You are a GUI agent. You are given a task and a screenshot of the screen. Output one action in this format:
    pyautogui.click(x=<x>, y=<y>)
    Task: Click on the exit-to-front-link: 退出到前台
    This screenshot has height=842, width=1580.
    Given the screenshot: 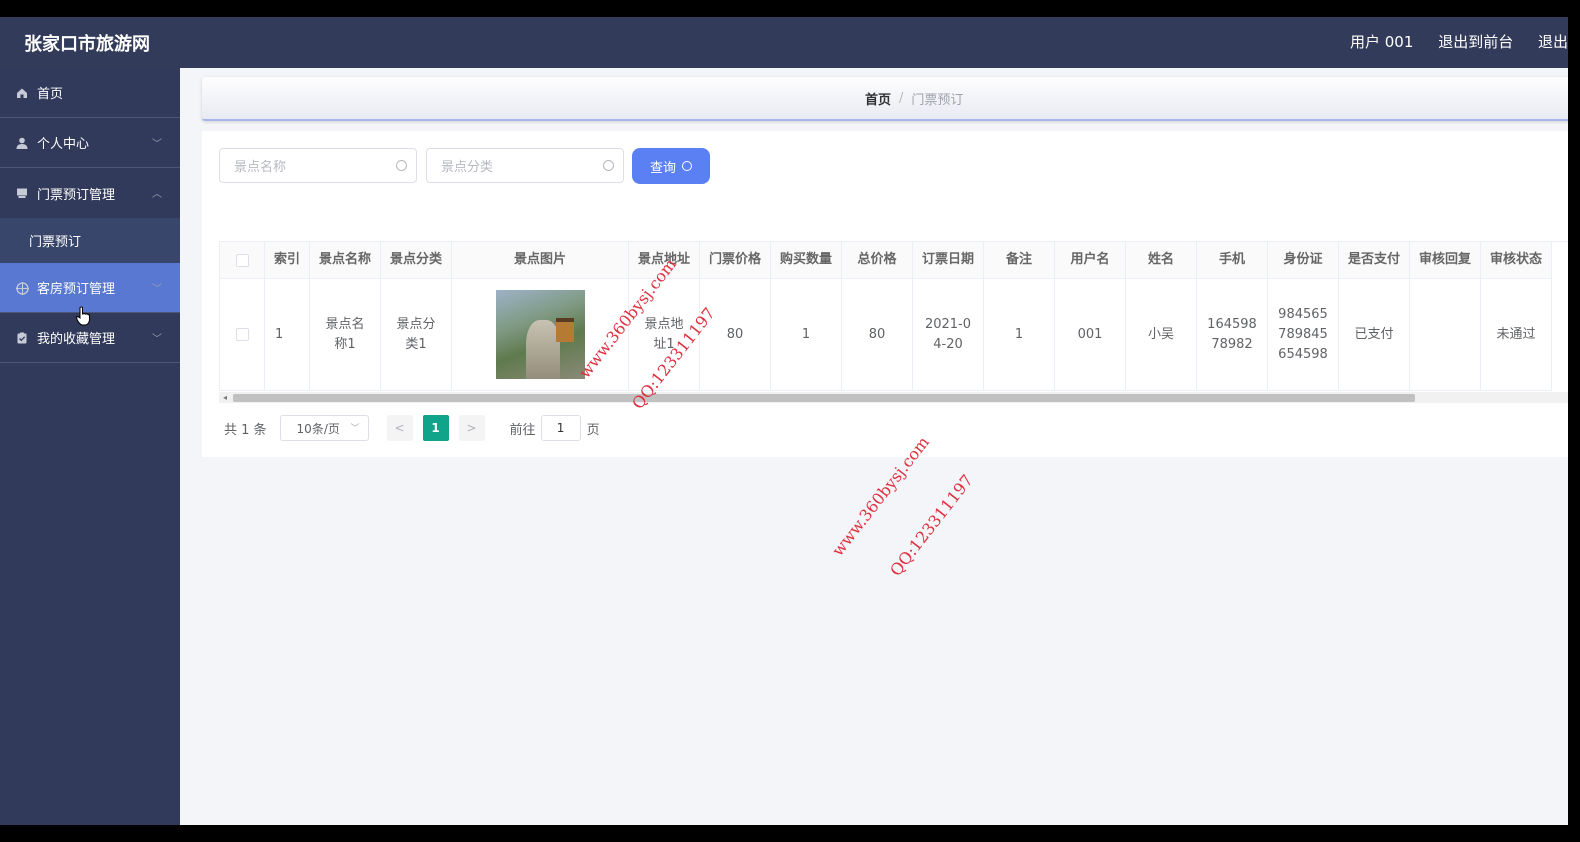 What is the action you would take?
    pyautogui.click(x=1475, y=42)
    